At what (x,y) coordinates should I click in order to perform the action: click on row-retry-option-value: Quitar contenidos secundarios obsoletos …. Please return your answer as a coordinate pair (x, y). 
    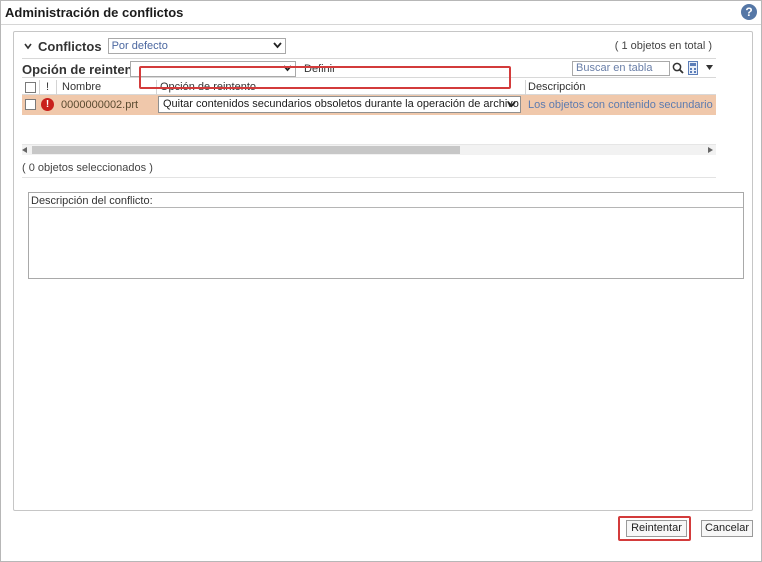
    Looking at the image, I should click on (341, 104).